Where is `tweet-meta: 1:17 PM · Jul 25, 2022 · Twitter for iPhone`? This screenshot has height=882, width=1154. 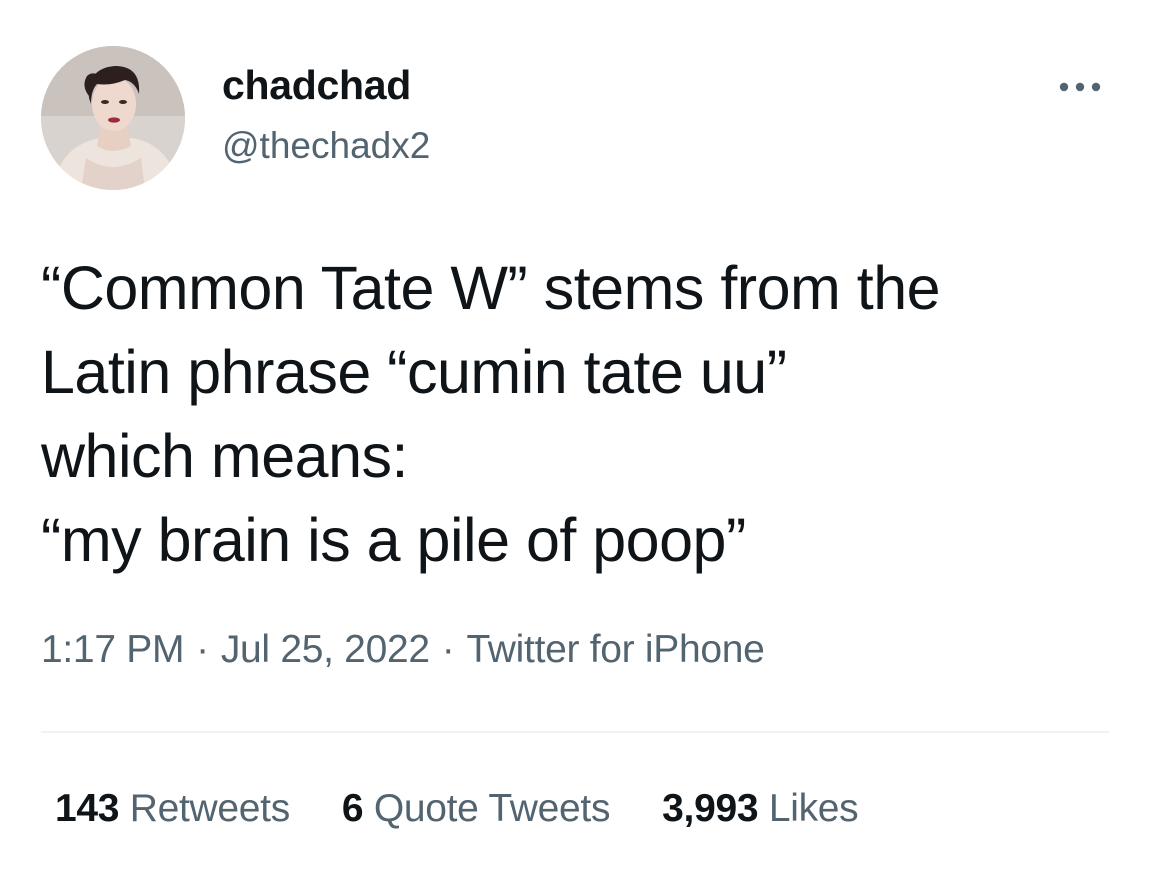
tweet-meta: 1:17 PM · Jul 25, 2022 · Twitter for iPhone is located at coordinates (403, 650).